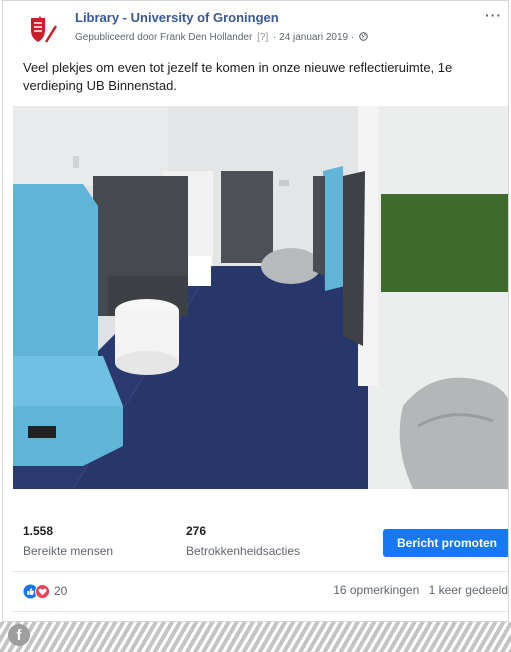  What do you see at coordinates (42, 591) in the screenshot?
I see `love-reaction-icon` at bounding box center [42, 591].